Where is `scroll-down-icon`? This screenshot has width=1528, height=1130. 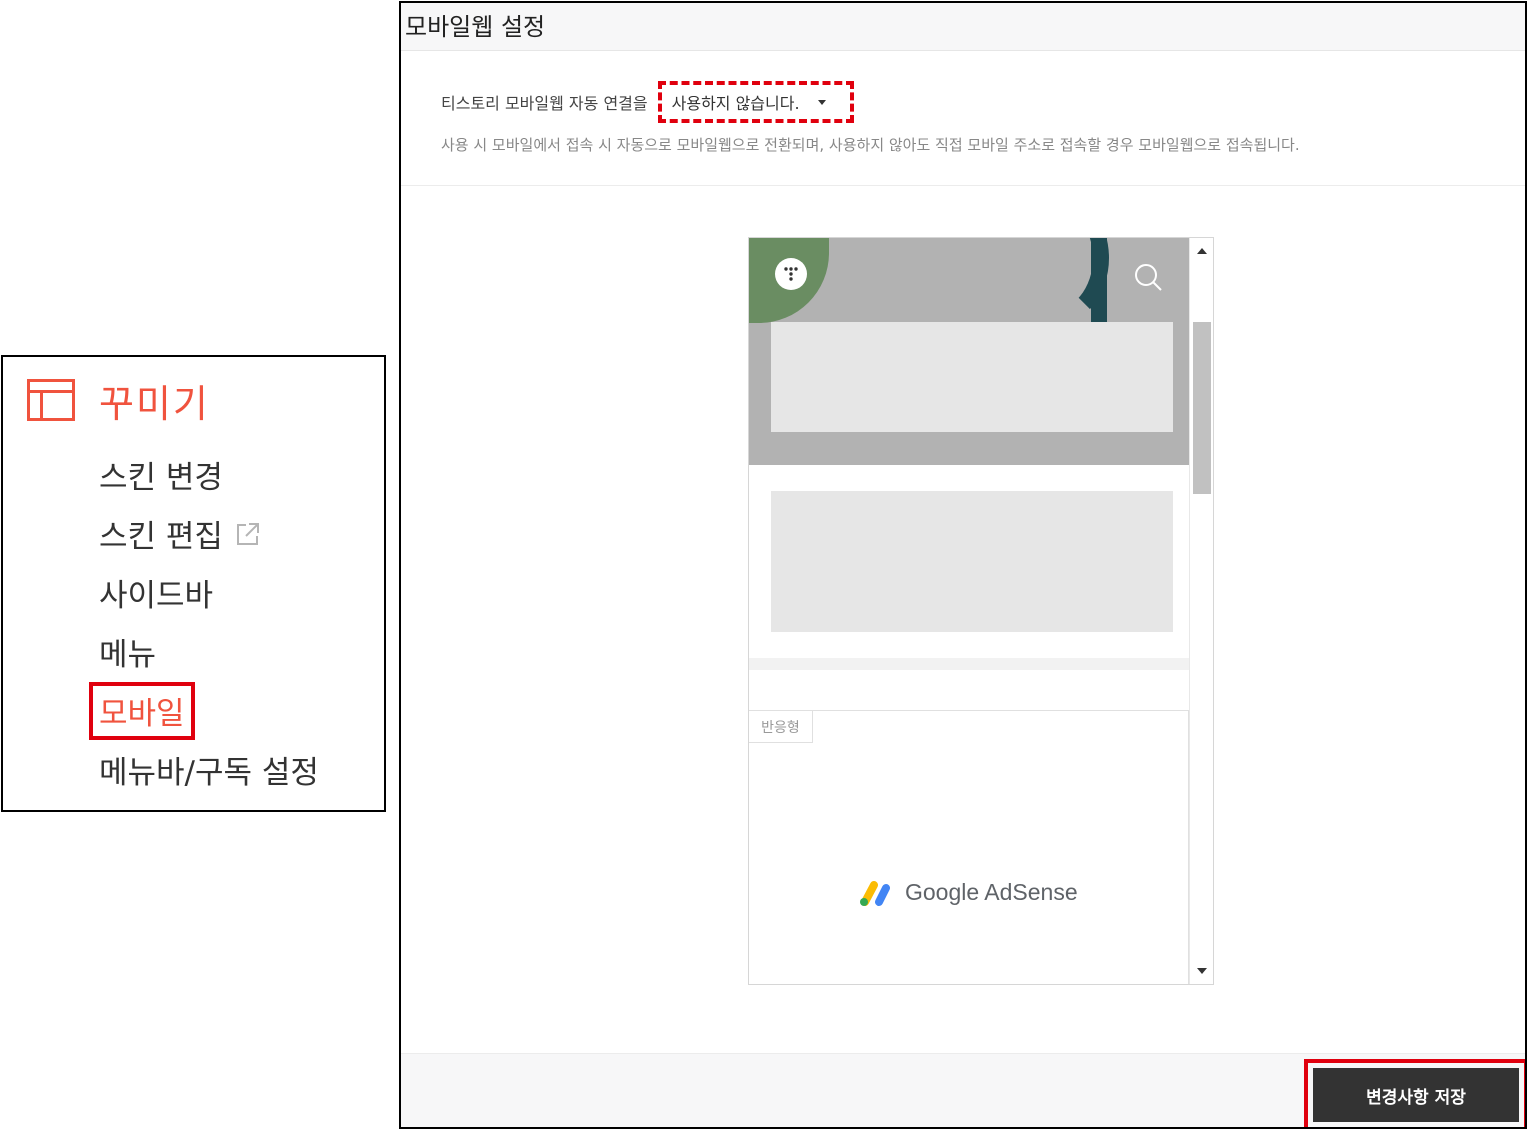 scroll-down-icon is located at coordinates (1202, 971).